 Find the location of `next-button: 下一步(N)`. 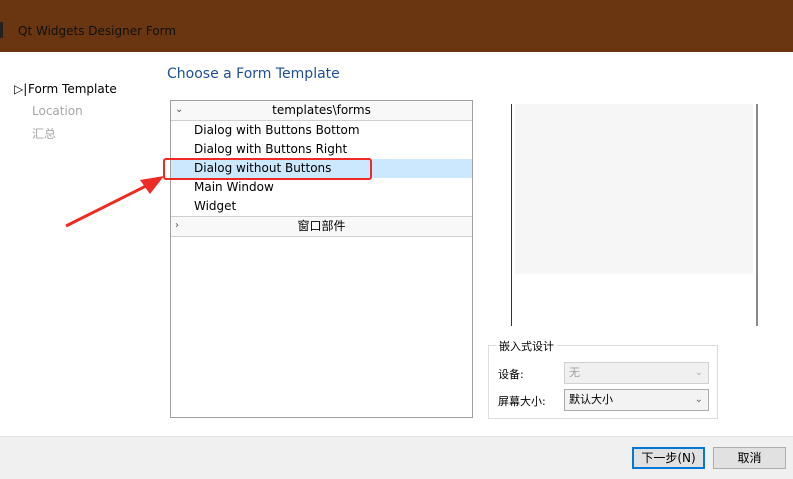

next-button: 下一步(N) is located at coordinates (668, 458).